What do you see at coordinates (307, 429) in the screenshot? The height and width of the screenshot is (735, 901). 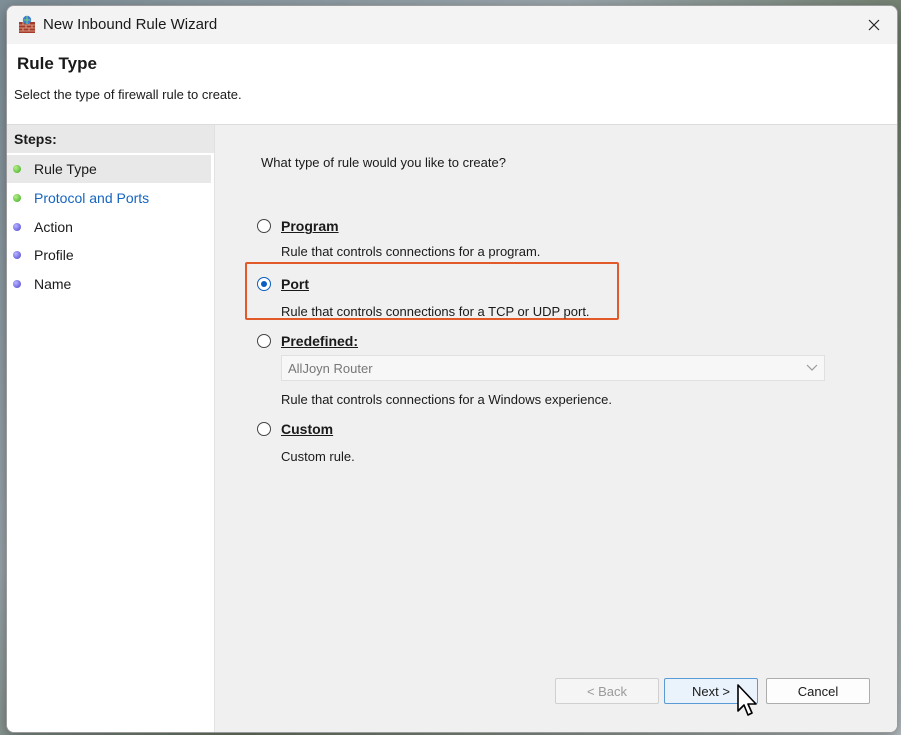 I see `option-label: Custom` at bounding box center [307, 429].